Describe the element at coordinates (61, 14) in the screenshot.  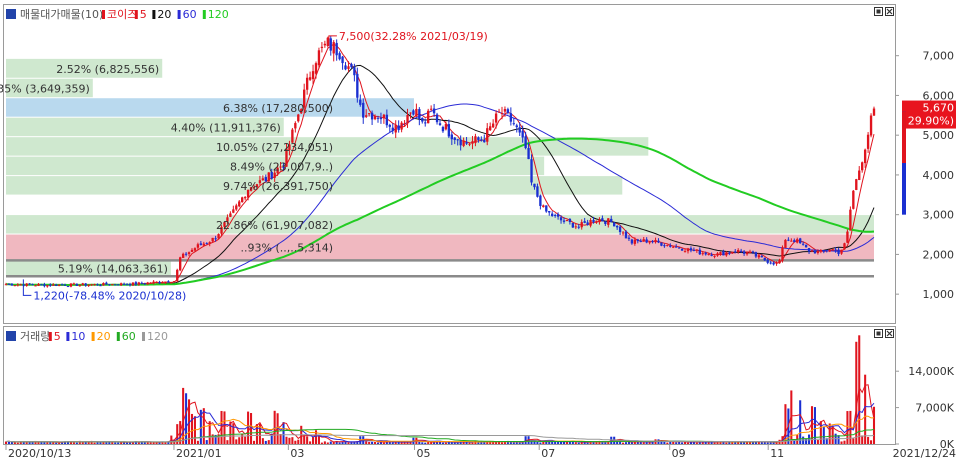
I see `legend-title: 매물대가매물(10)` at that location.